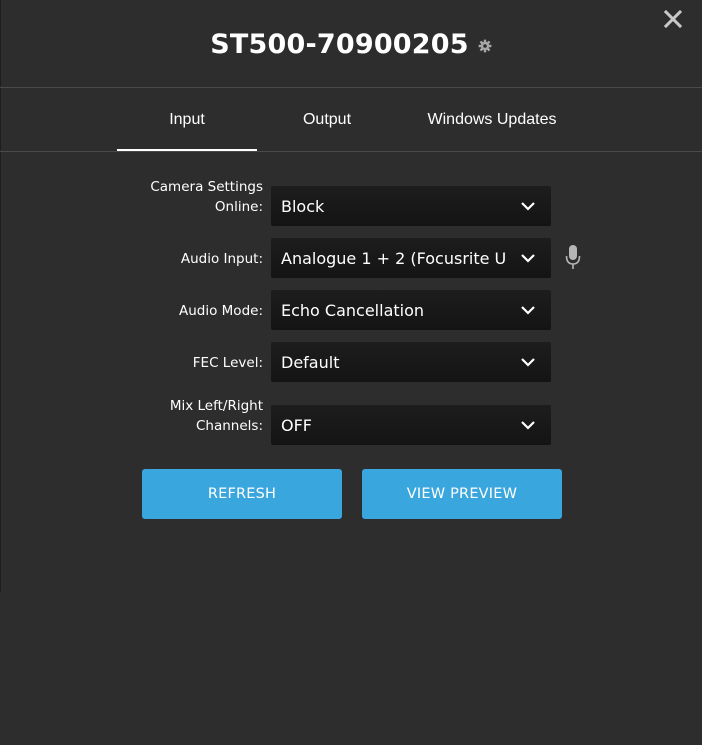 This screenshot has width=702, height=745. What do you see at coordinates (216, 406) in the screenshot?
I see `mix-channels-label-line1: Mix Left/Right` at bounding box center [216, 406].